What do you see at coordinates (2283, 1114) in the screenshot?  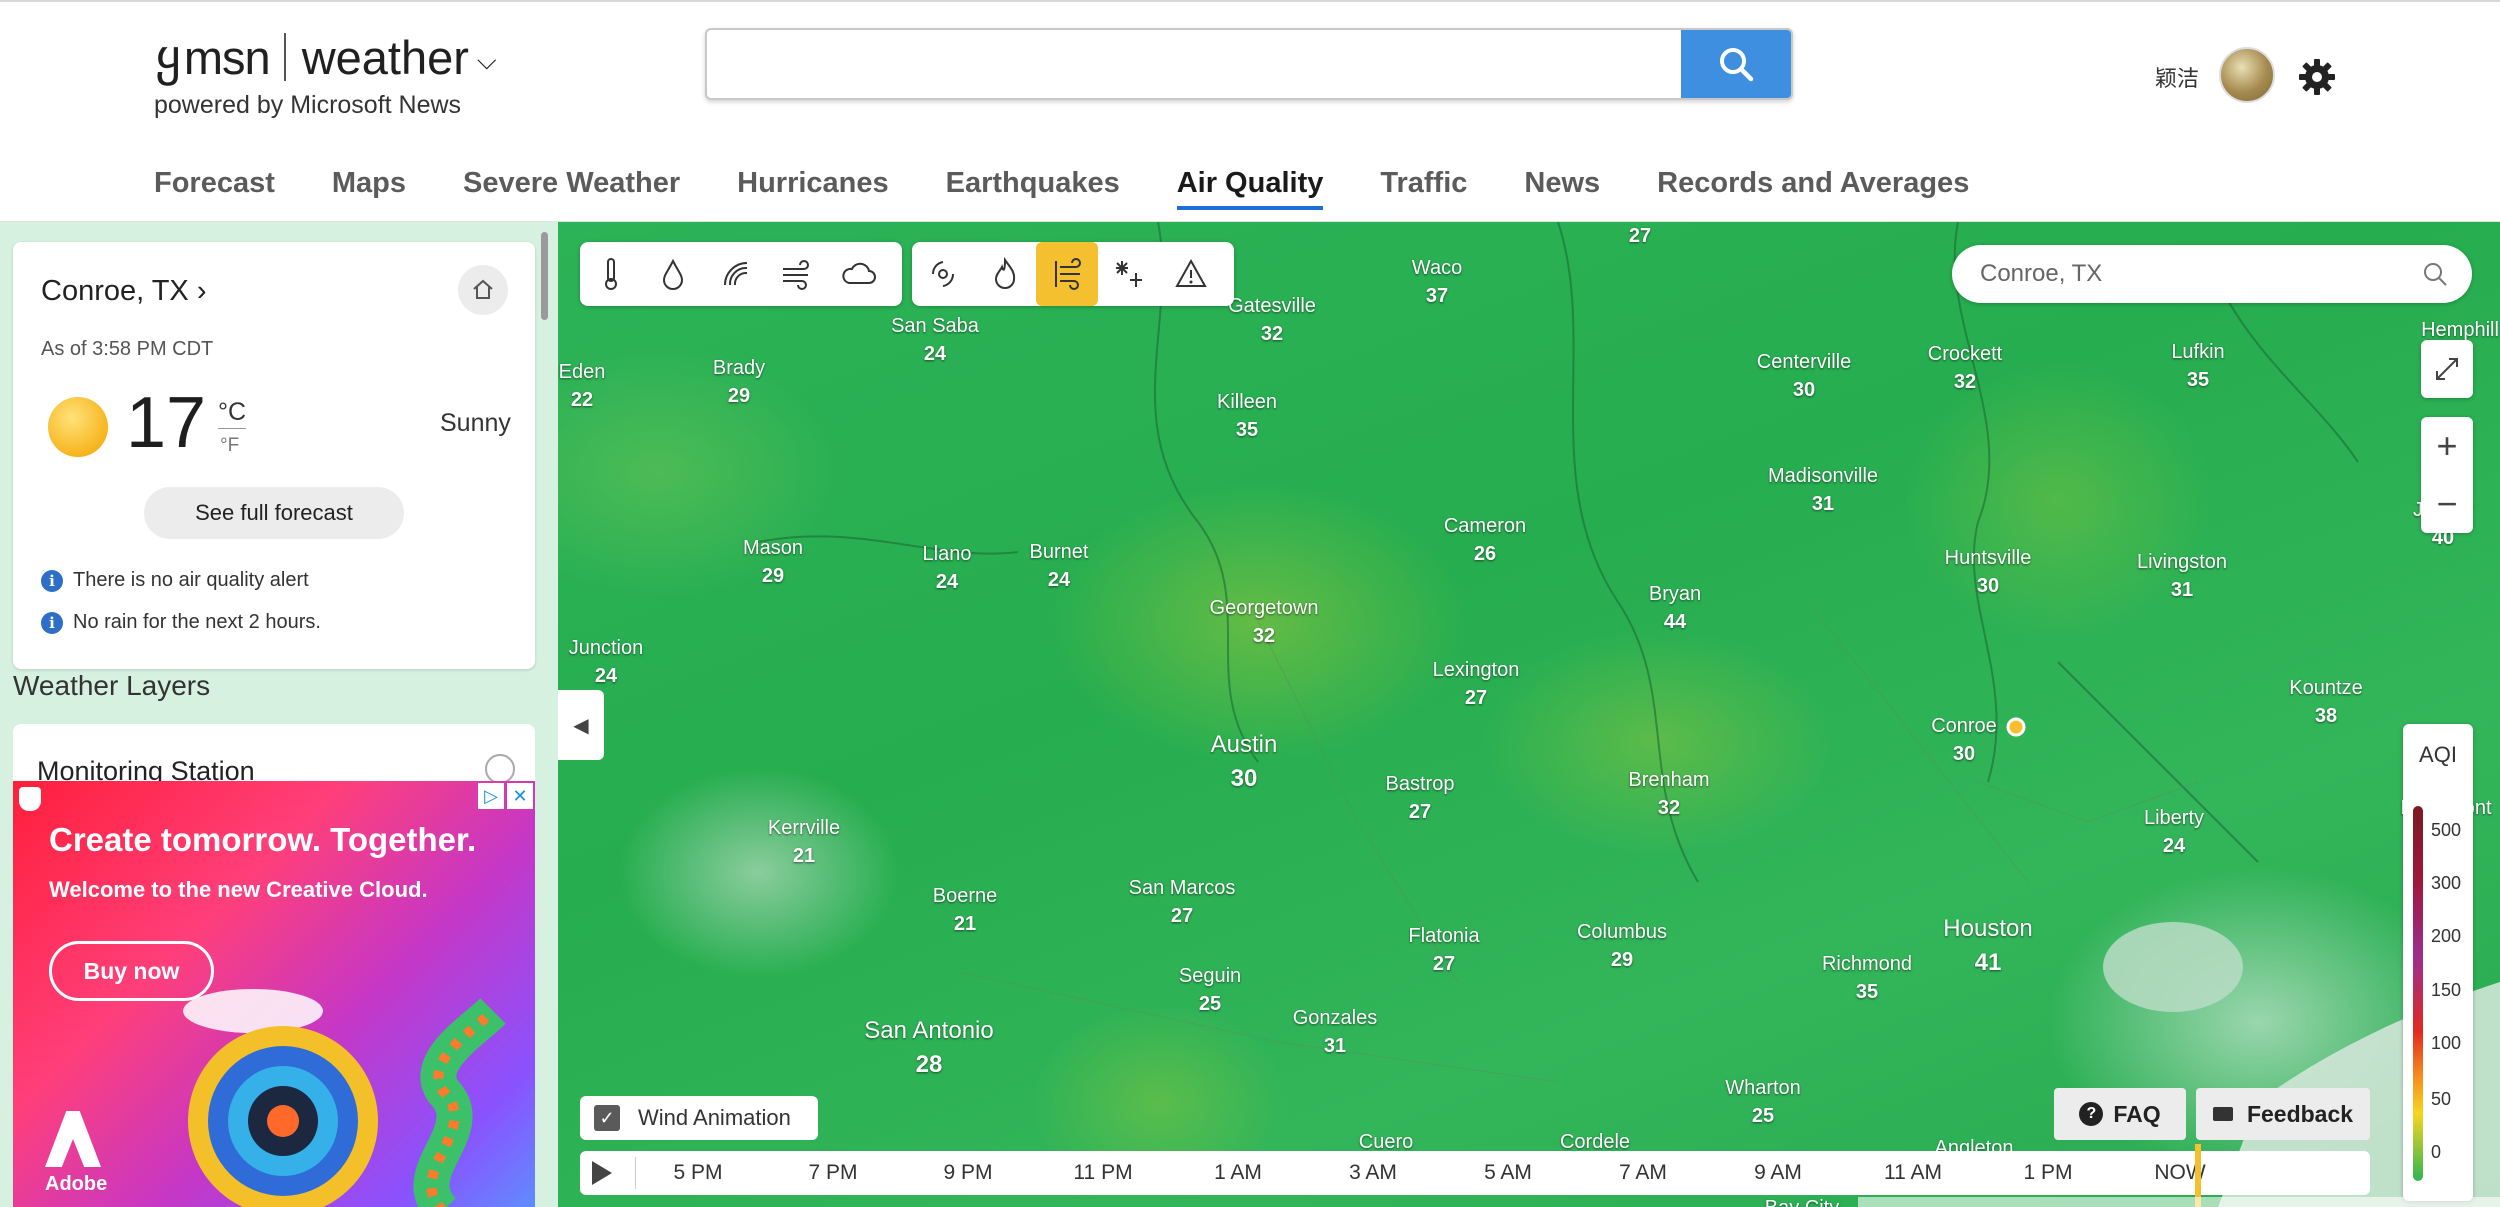 I see `feedback-button: Feedback` at bounding box center [2283, 1114].